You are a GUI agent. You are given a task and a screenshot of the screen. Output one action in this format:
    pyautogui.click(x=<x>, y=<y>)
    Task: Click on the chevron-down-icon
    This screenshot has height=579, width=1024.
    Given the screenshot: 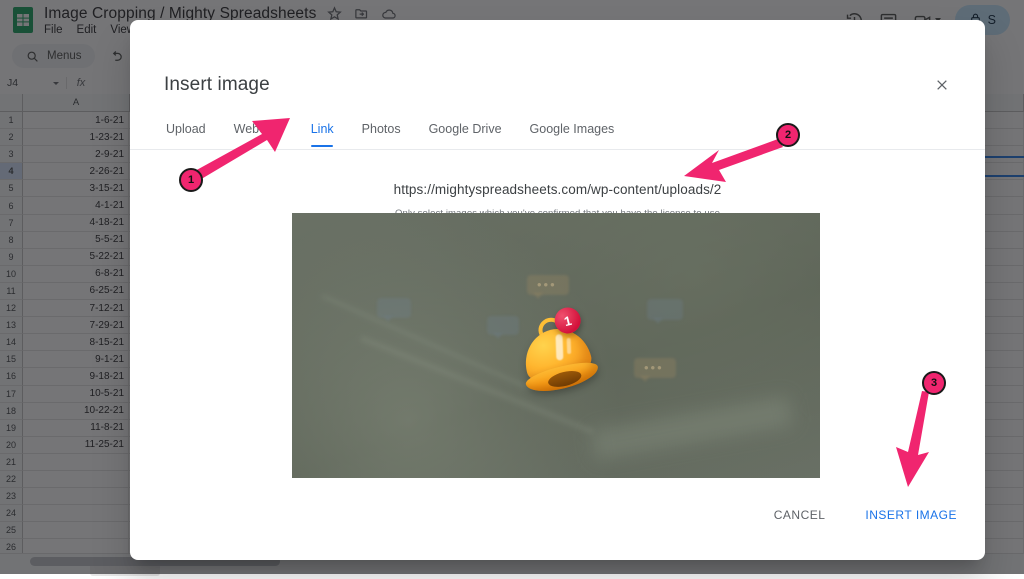 What is the action you would take?
    pyautogui.click(x=56, y=83)
    